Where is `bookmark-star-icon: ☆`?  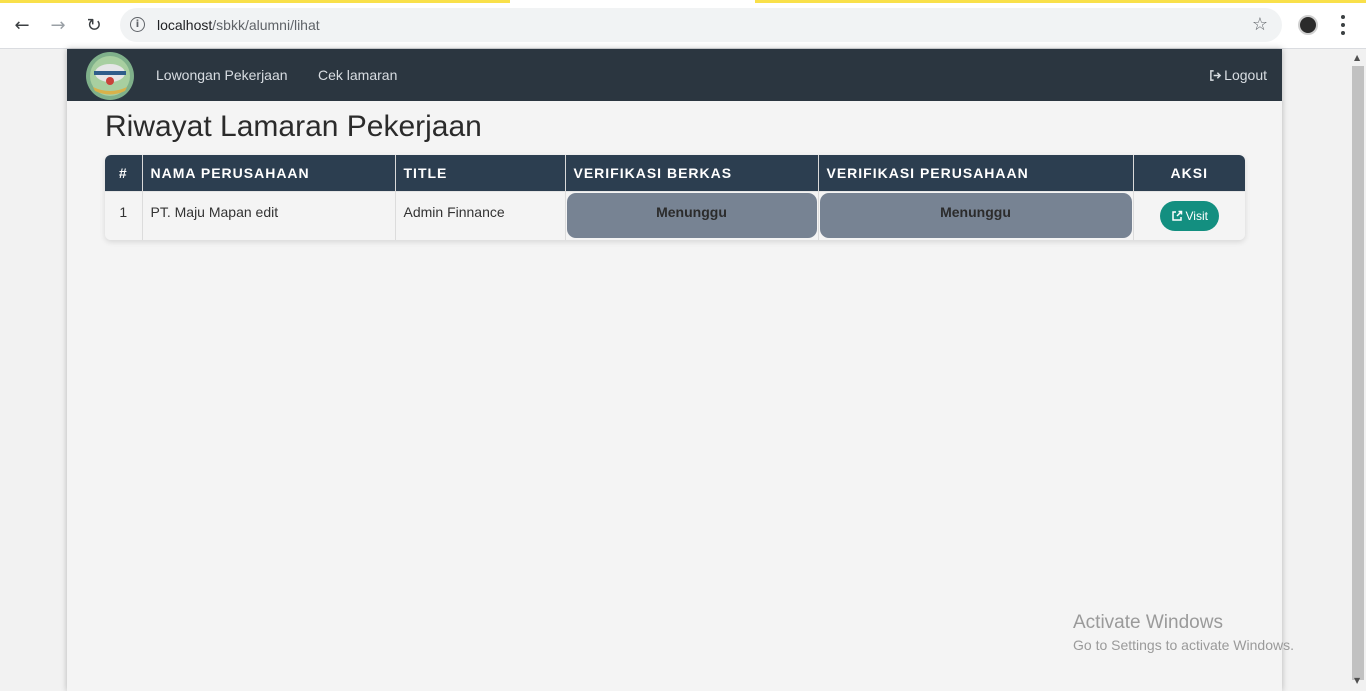 bookmark-star-icon: ☆ is located at coordinates (1260, 24).